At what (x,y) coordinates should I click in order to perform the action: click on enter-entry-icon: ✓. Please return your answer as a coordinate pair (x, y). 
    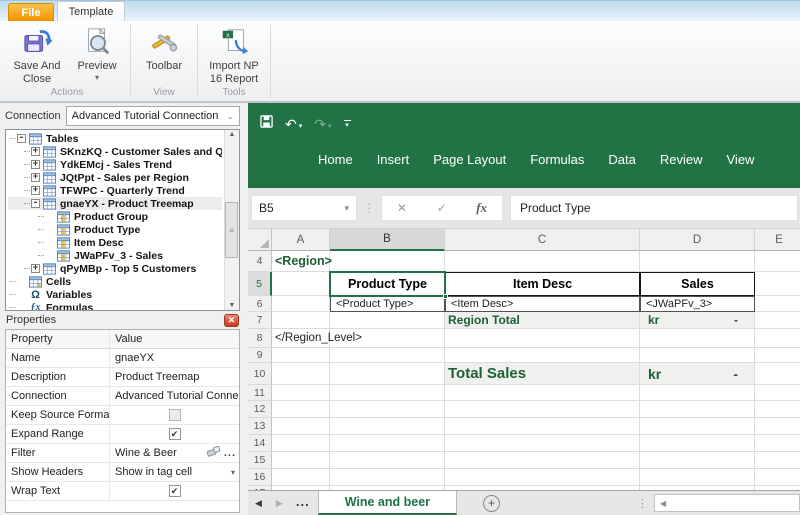
    Looking at the image, I should click on (442, 208).